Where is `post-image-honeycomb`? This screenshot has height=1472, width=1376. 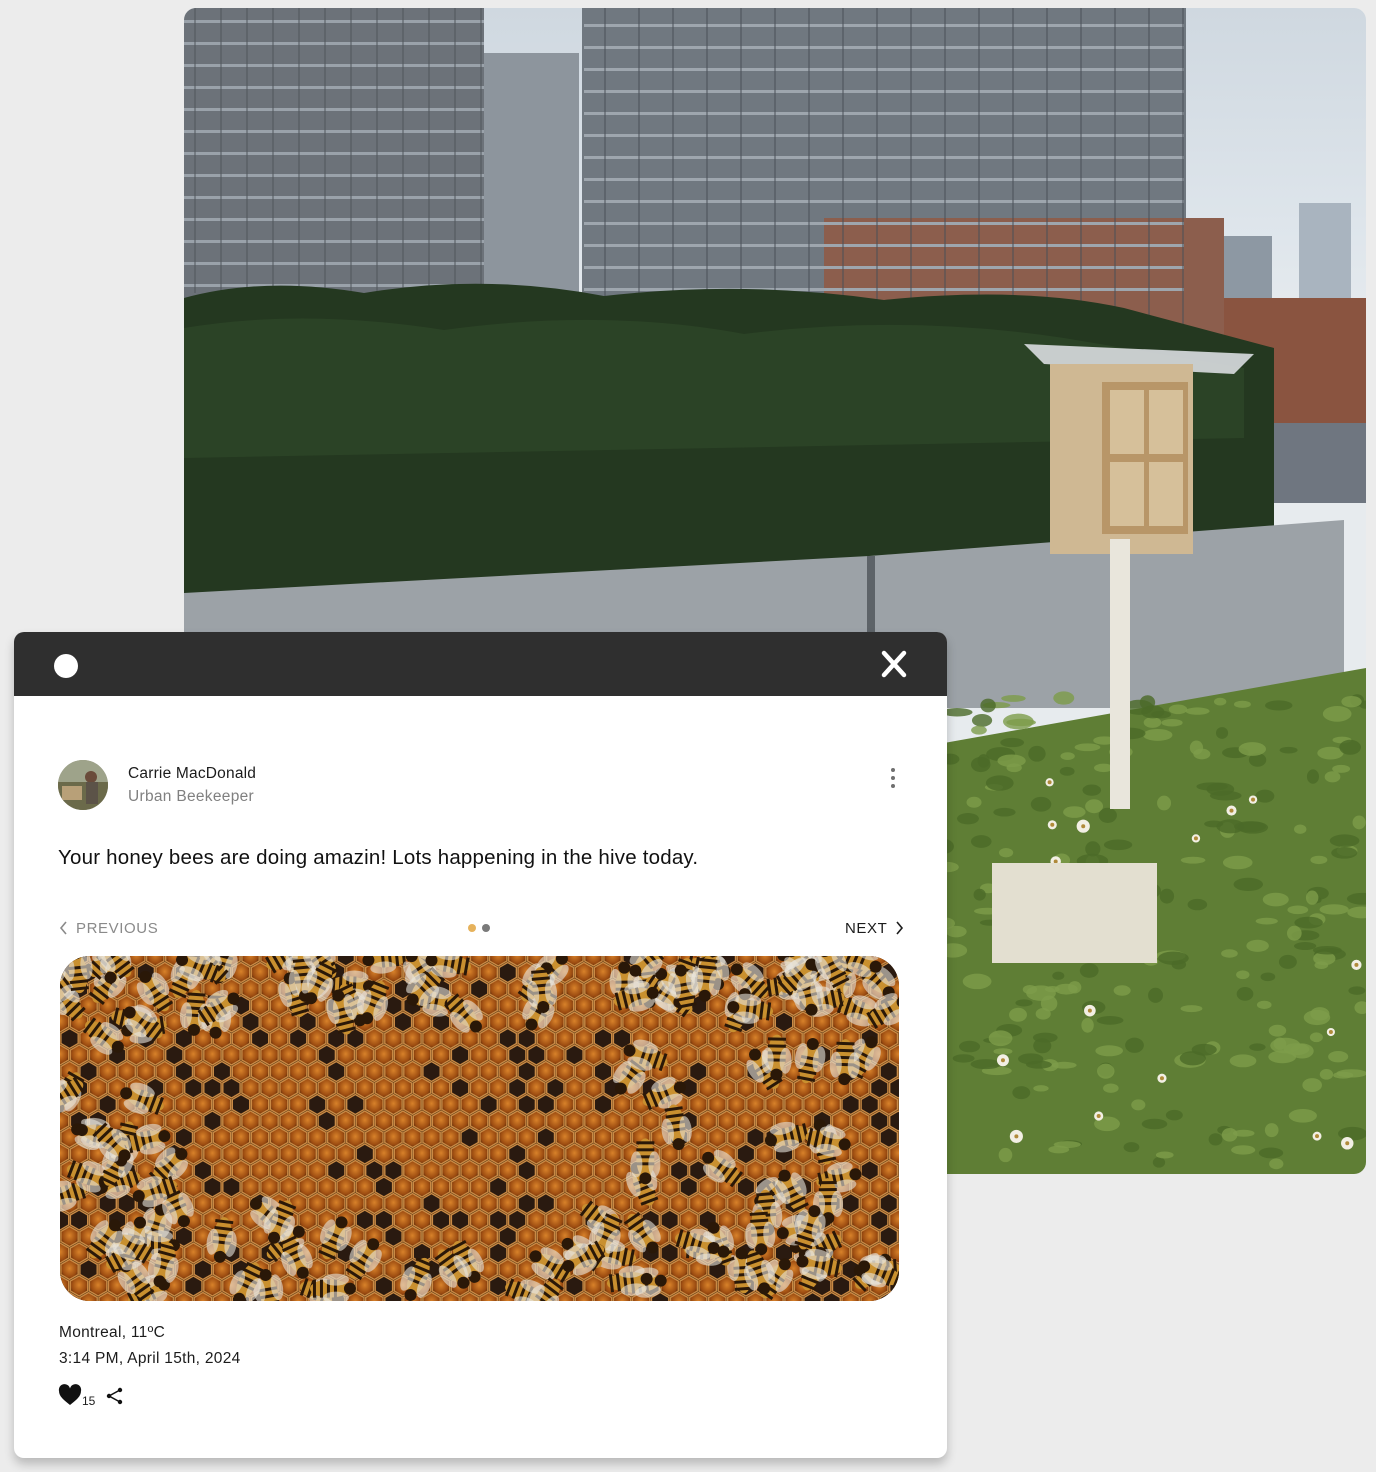
post-image-honeycomb is located at coordinates (479, 1128).